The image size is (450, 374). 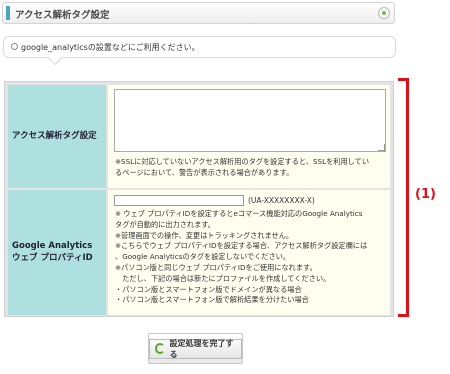 What do you see at coordinates (216, 267) in the screenshot?
I see `note-line: ※パソコン版と同じウェブ プロパティIDをご使用になれます。` at bounding box center [216, 267].